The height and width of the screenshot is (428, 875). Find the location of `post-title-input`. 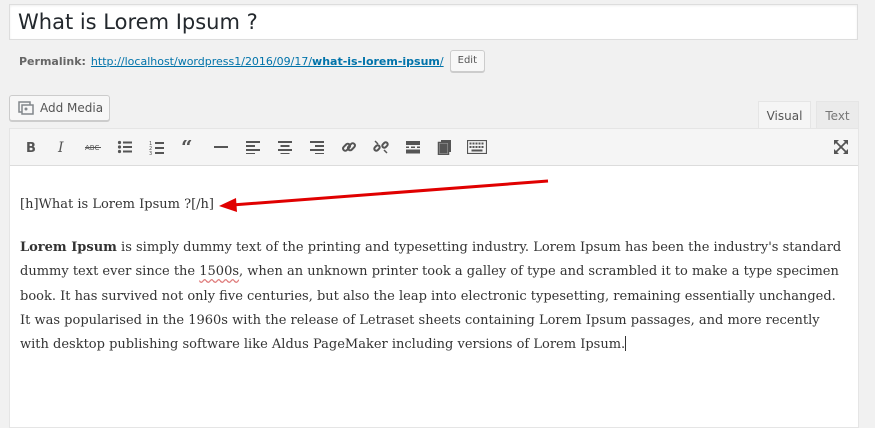

post-title-input is located at coordinates (428, 22).